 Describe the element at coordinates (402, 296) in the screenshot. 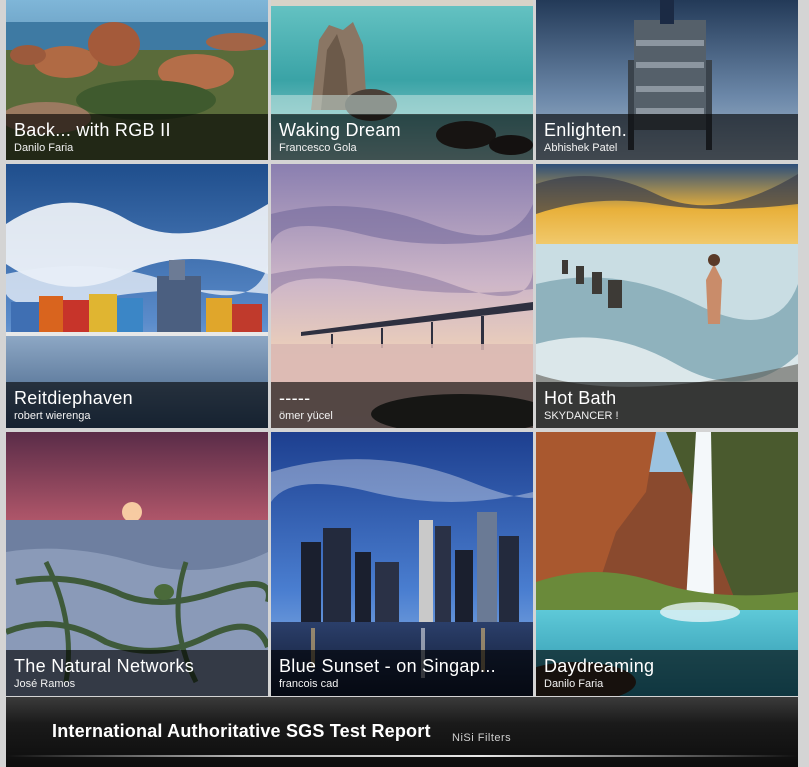

I see `photo-tile: ----- ömer yücel` at that location.